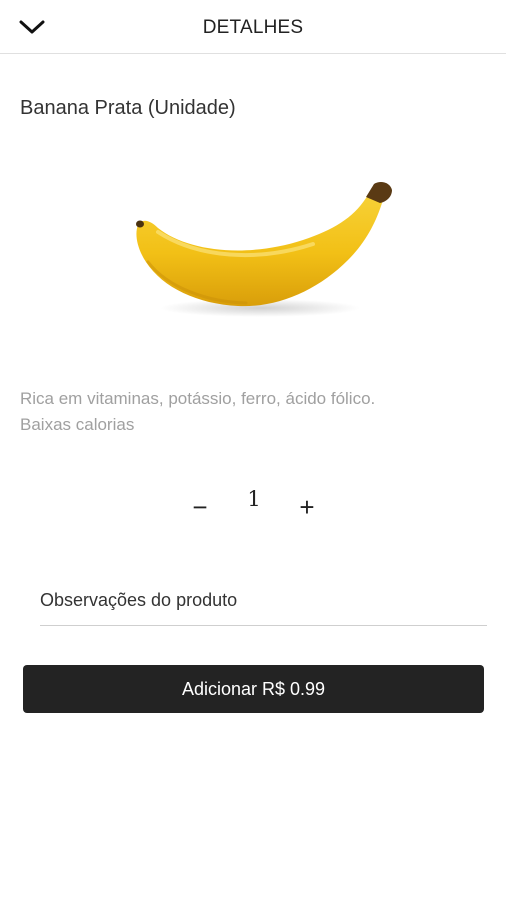  I want to click on quantity-stepper: − 1 +, so click(253, 505).